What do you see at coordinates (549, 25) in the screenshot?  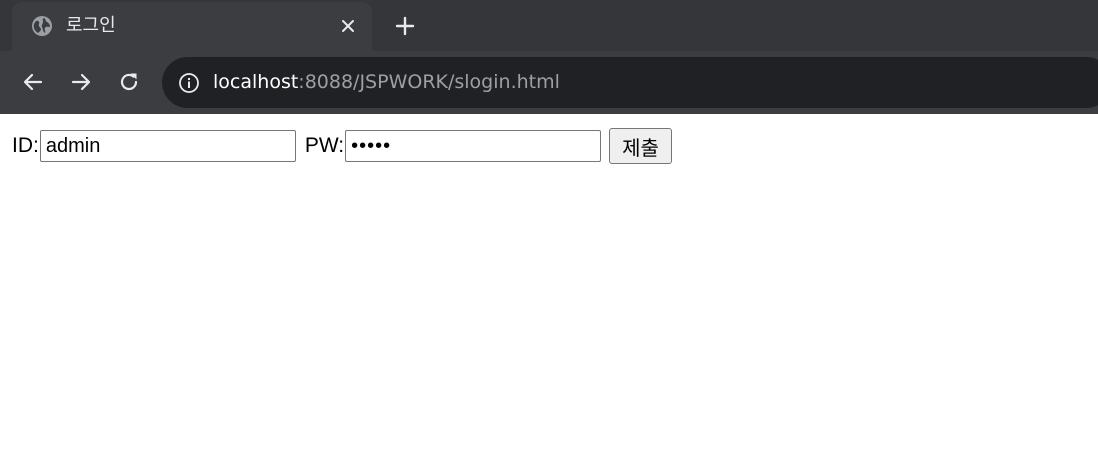 I see `tab-strip: 로그인` at bounding box center [549, 25].